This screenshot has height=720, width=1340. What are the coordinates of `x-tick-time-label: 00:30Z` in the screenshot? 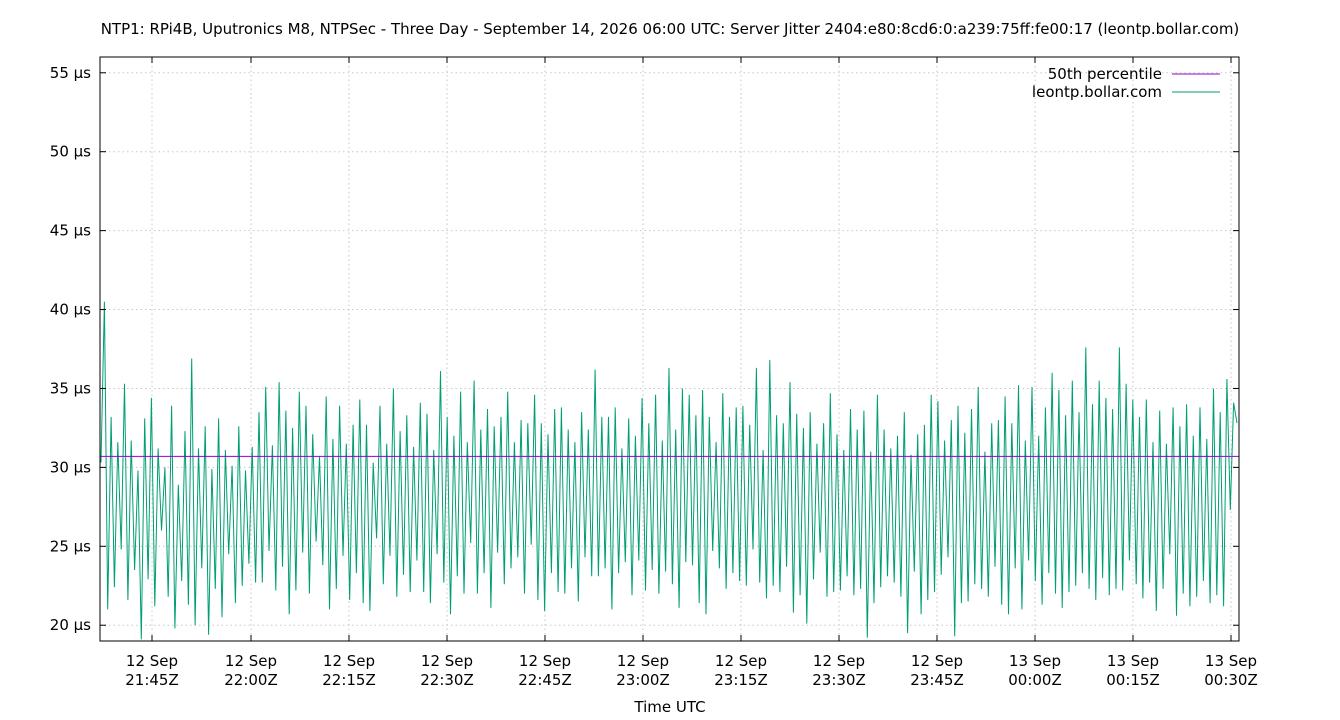 It's located at (1231, 680).